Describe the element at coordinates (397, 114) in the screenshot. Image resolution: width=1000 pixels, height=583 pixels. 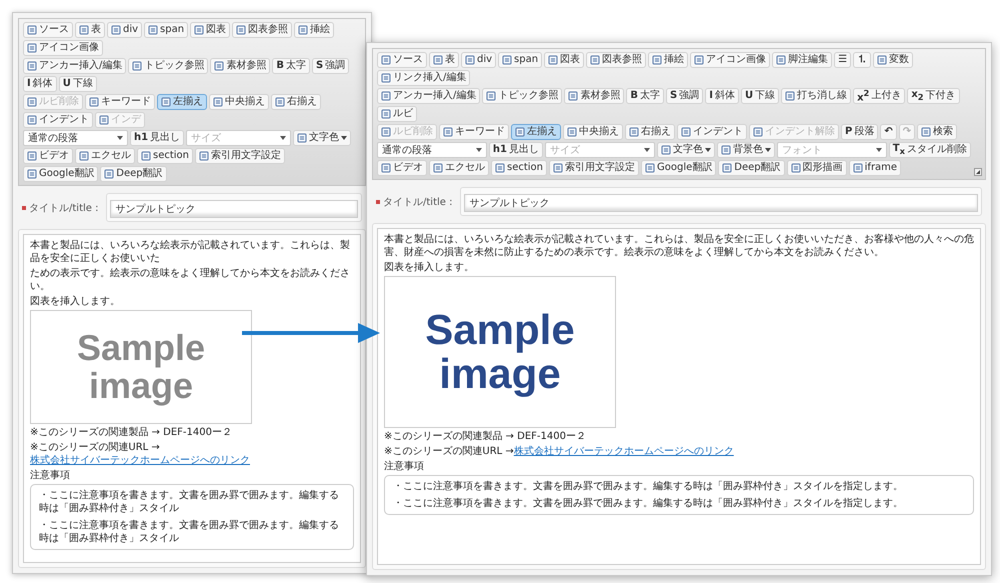
I see `toolbar-button: ルビ` at that location.